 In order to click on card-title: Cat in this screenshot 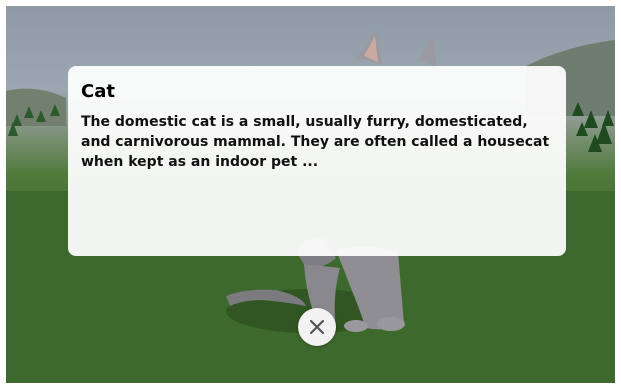, I will do `click(98, 91)`.